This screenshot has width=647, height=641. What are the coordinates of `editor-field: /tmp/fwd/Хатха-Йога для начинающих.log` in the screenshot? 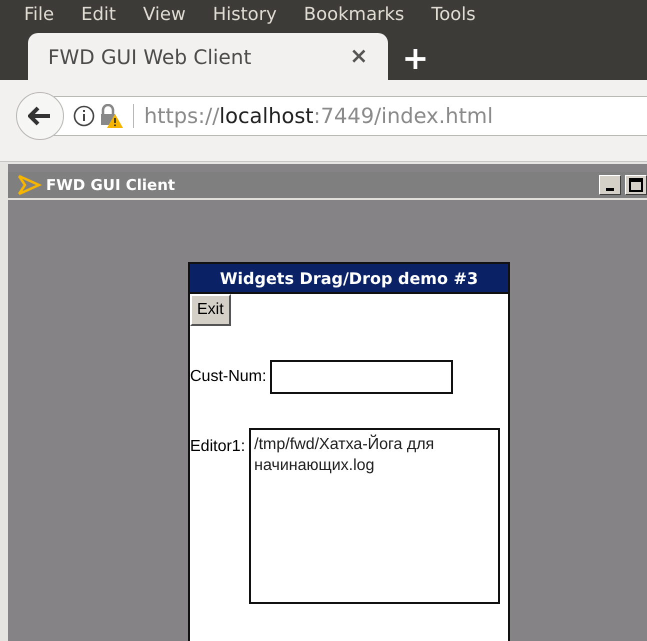 It's located at (374, 516).